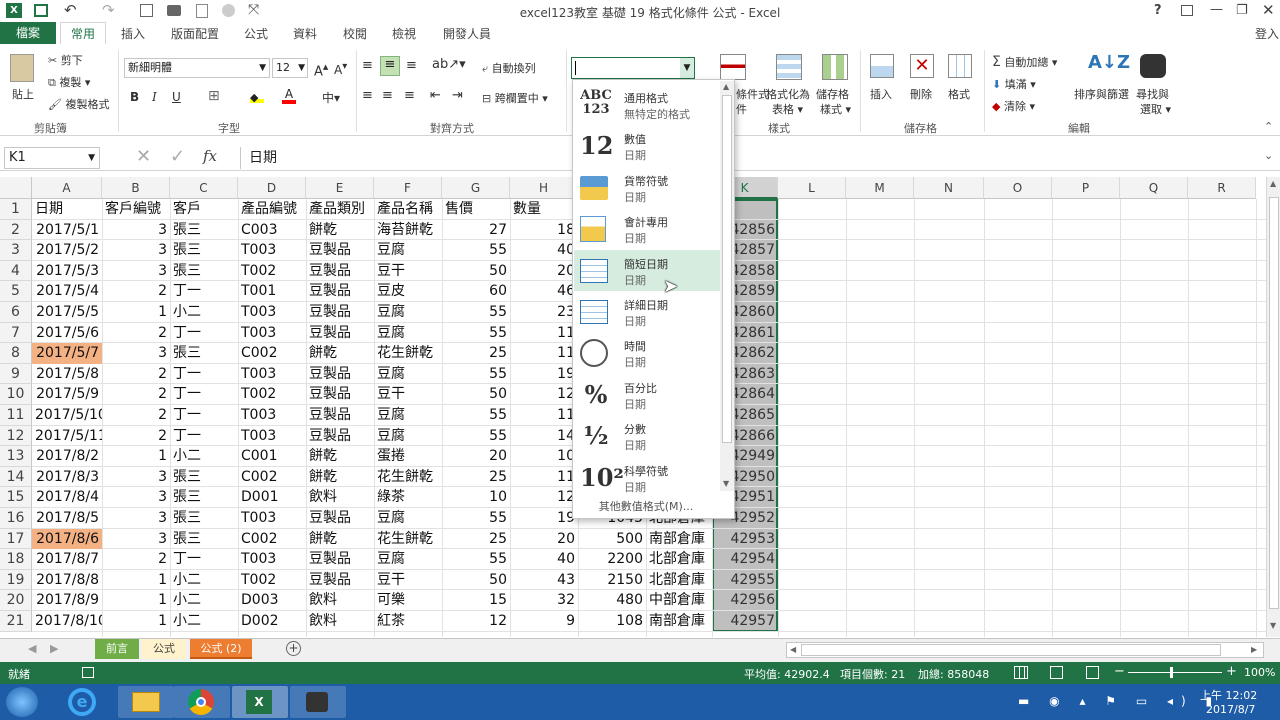 This screenshot has height=720, width=1280. Describe the element at coordinates (22, 68) in the screenshot. I see `paste-icon` at that location.